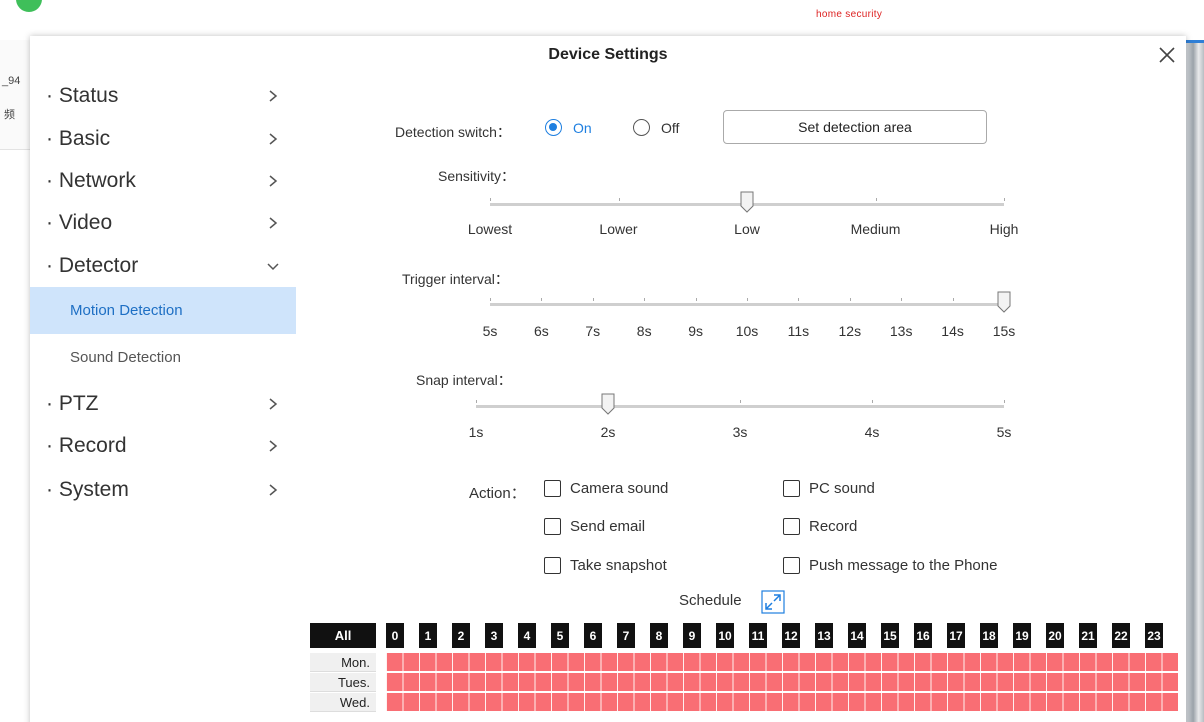 This screenshot has width=1204, height=722. I want to click on sidebar-item-status: · Status, so click(163, 96).